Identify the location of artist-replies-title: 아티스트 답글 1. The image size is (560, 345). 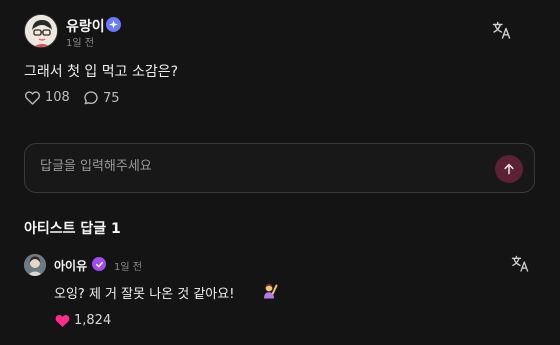
(72, 229).